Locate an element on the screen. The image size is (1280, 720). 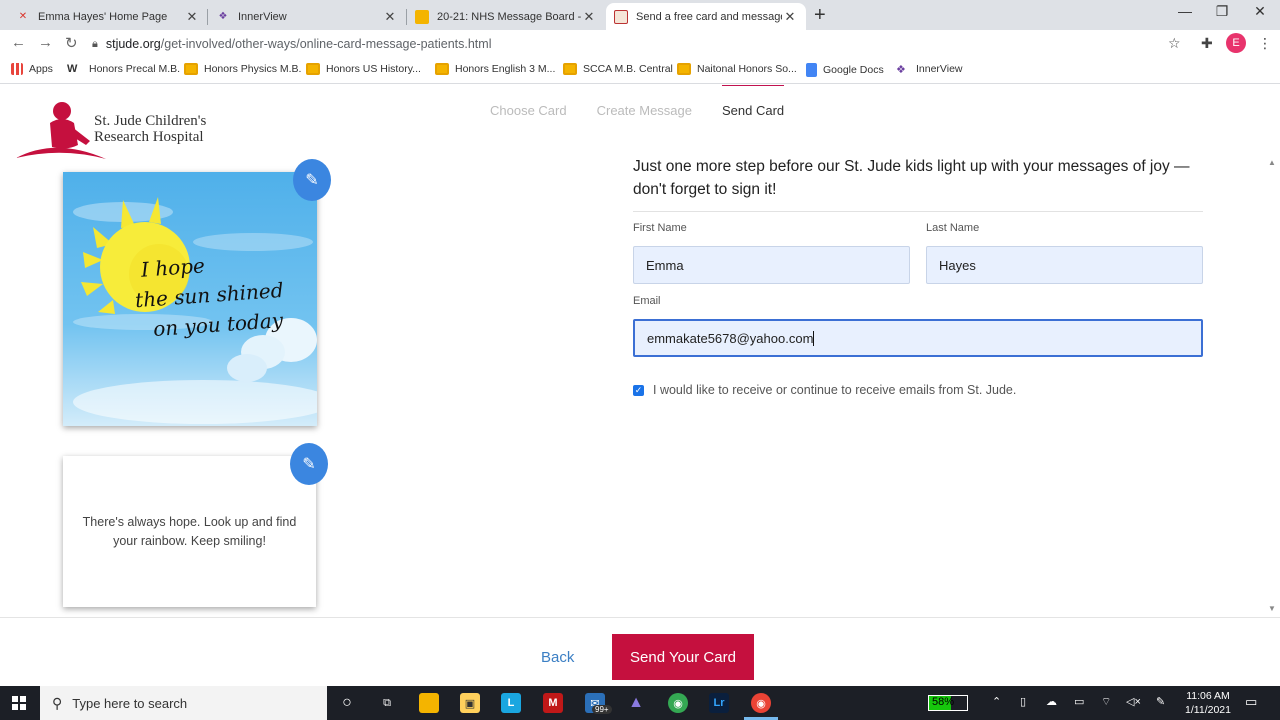
close-window-icon: ✕ is located at coordinates (1260, 11).